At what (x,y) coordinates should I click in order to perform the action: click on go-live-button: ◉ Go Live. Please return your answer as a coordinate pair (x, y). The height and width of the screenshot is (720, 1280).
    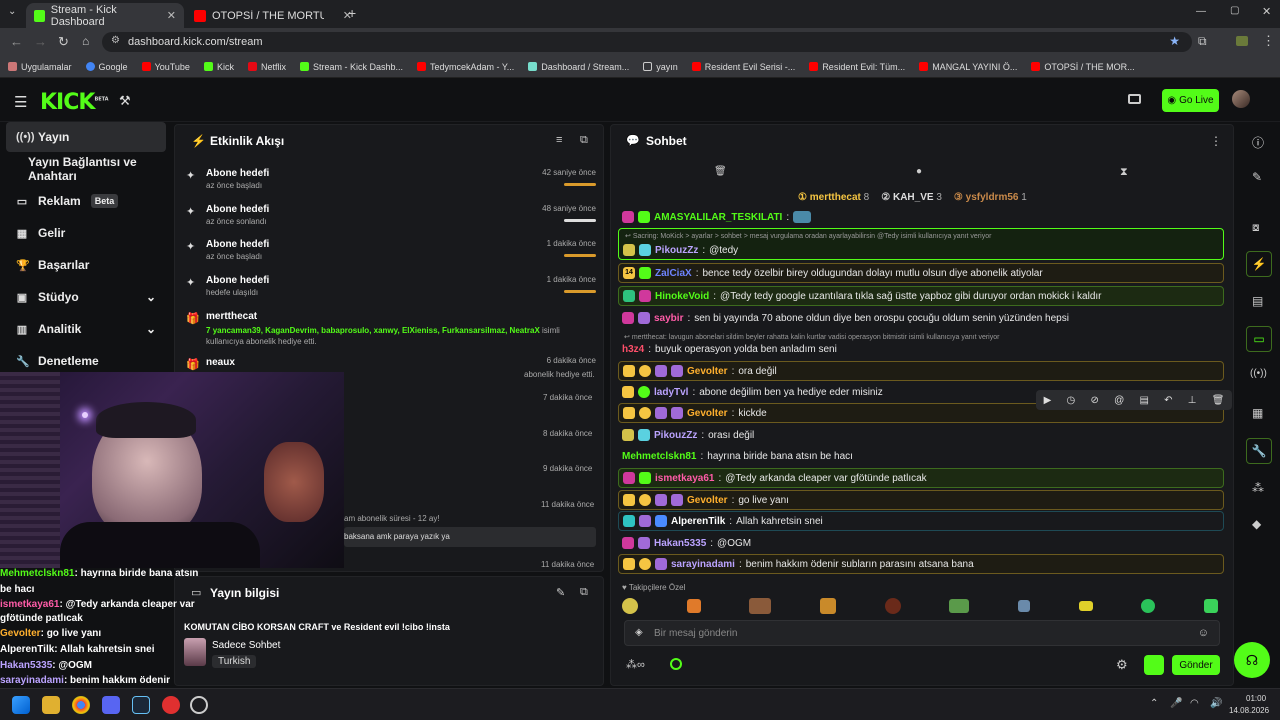
    Looking at the image, I should click on (1190, 100).